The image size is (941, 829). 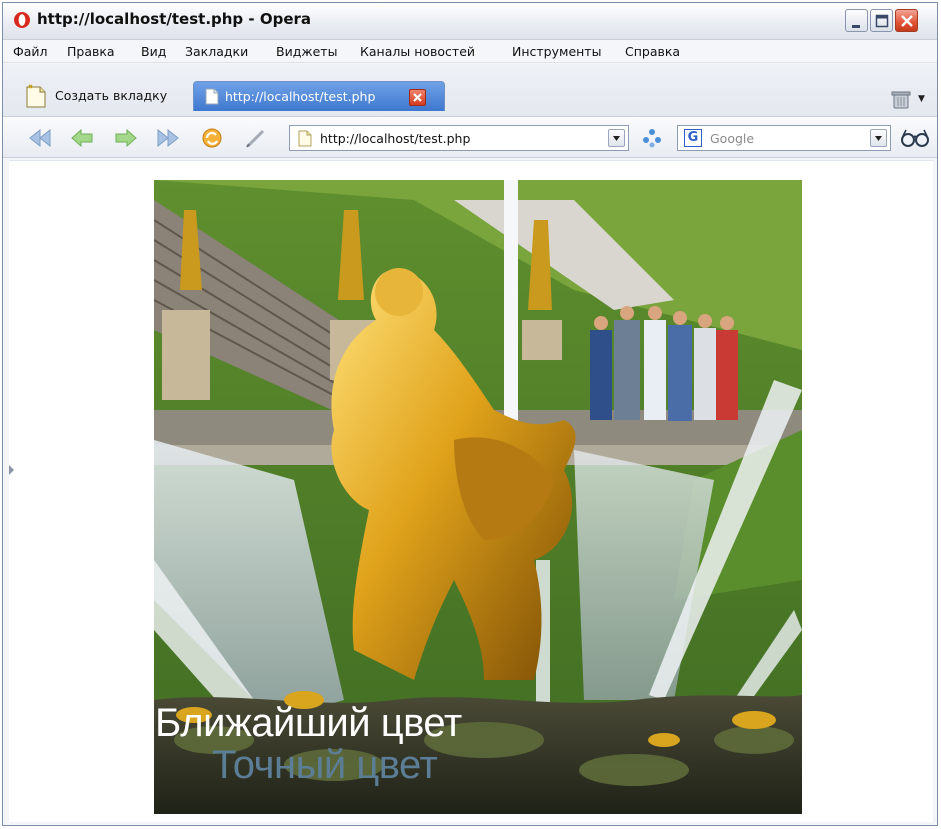 I want to click on navigation-toolbar: G, so click(x=470, y=137).